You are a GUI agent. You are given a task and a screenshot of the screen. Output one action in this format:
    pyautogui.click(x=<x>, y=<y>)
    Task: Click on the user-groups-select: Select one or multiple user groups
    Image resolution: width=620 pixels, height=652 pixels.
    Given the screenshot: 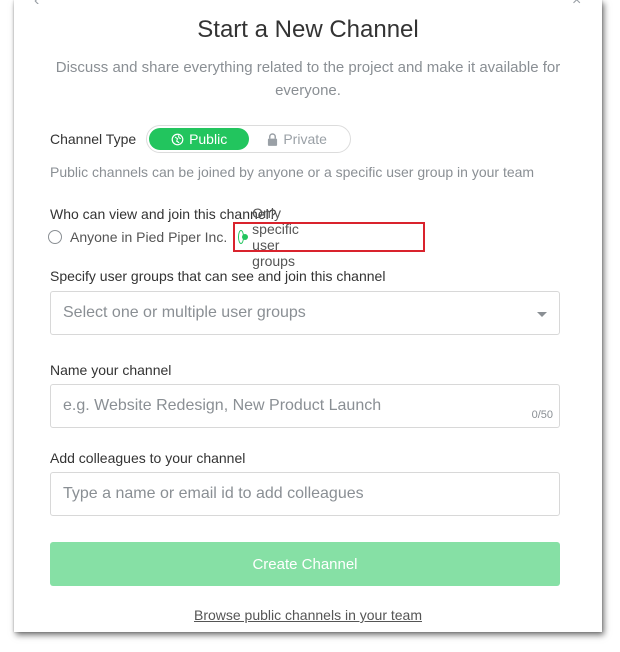 What is the action you would take?
    pyautogui.click(x=305, y=313)
    